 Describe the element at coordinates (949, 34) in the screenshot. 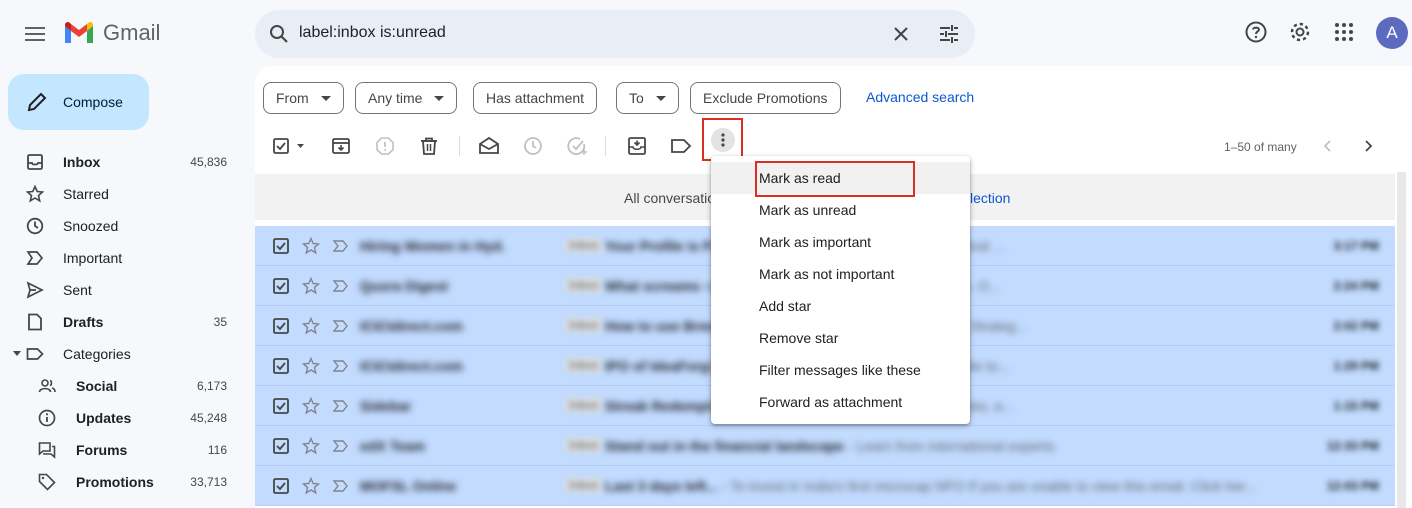

I see `search-options-icon` at that location.